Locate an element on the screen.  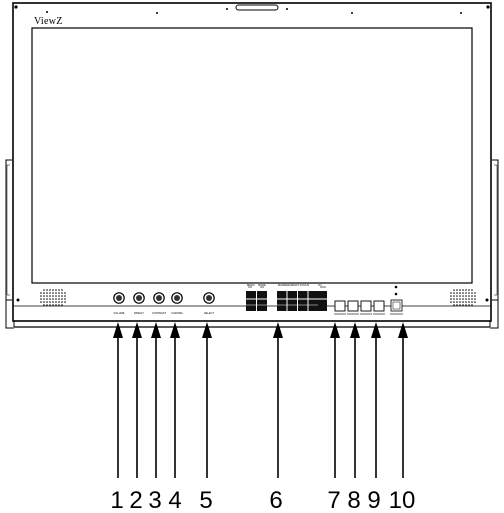
bright-label: BRIGHT is located at coordinates (139, 313).